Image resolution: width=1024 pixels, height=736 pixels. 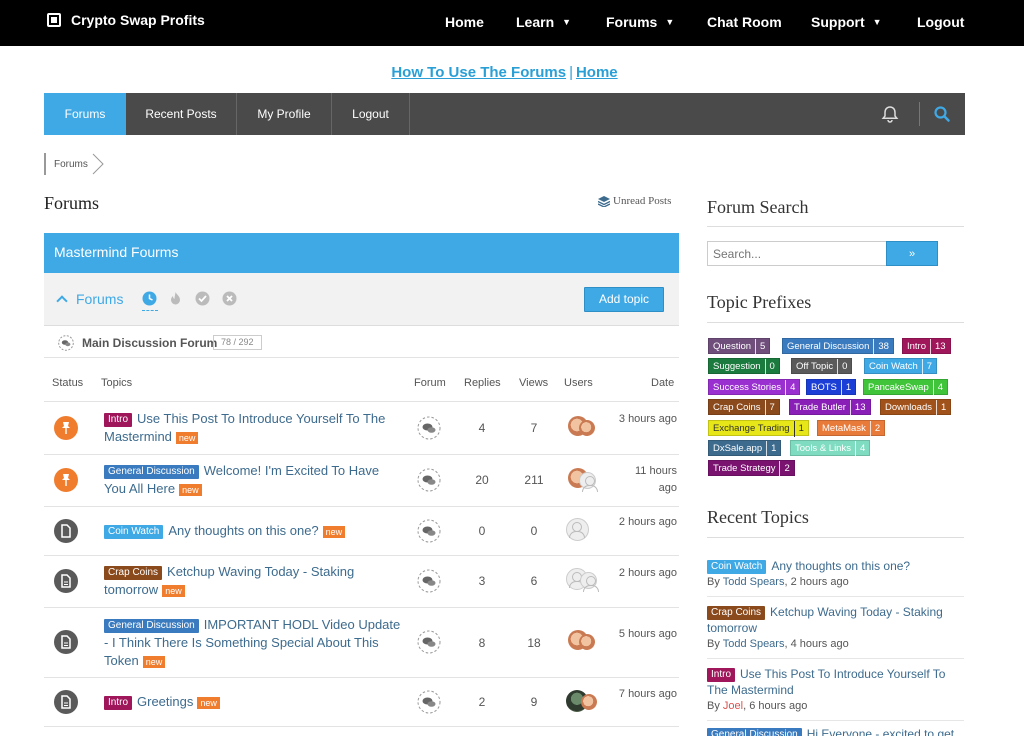 What do you see at coordinates (919, 114) in the screenshot?
I see `nav-divider` at bounding box center [919, 114].